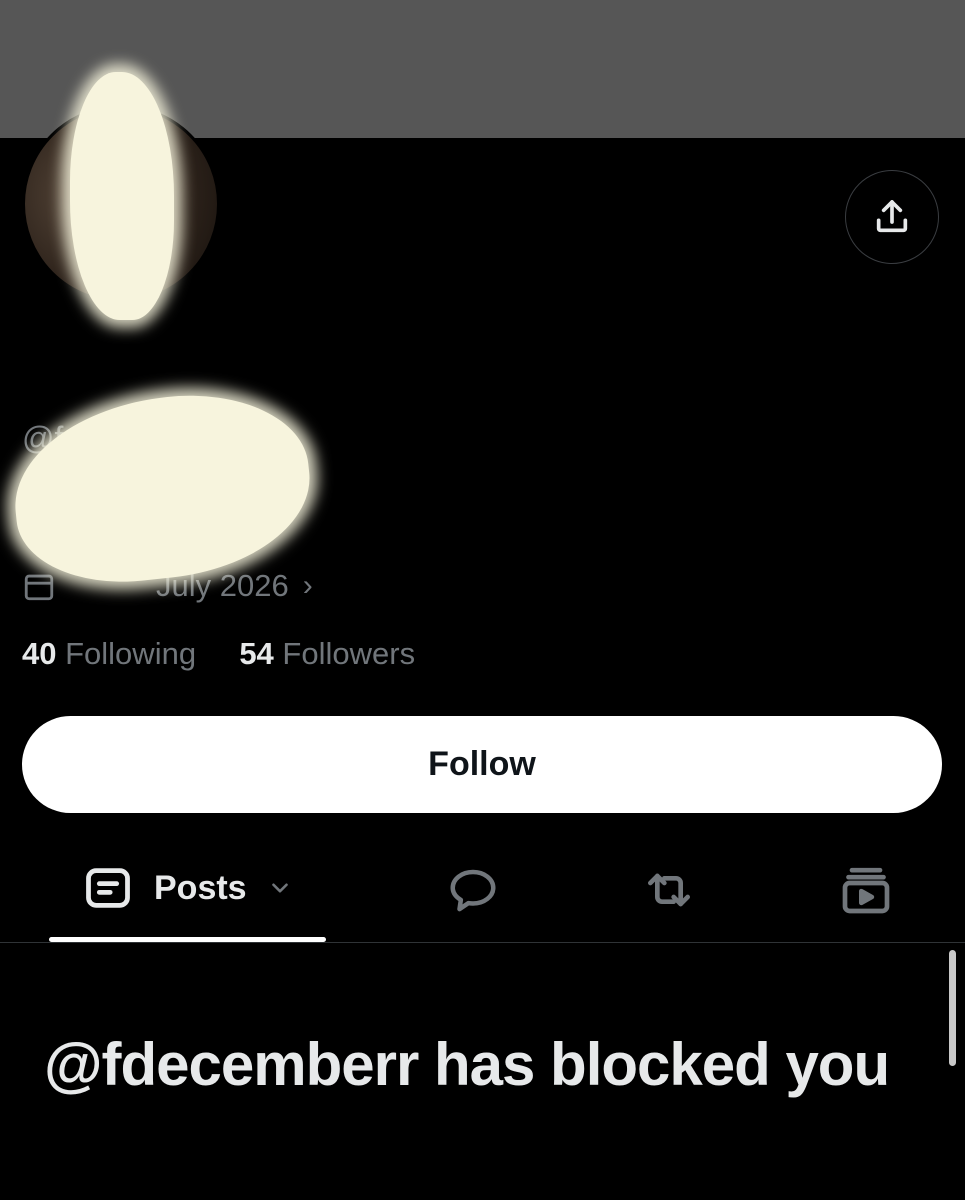 This screenshot has height=1200, width=965. I want to click on chevron-down-icon, so click(279, 888).